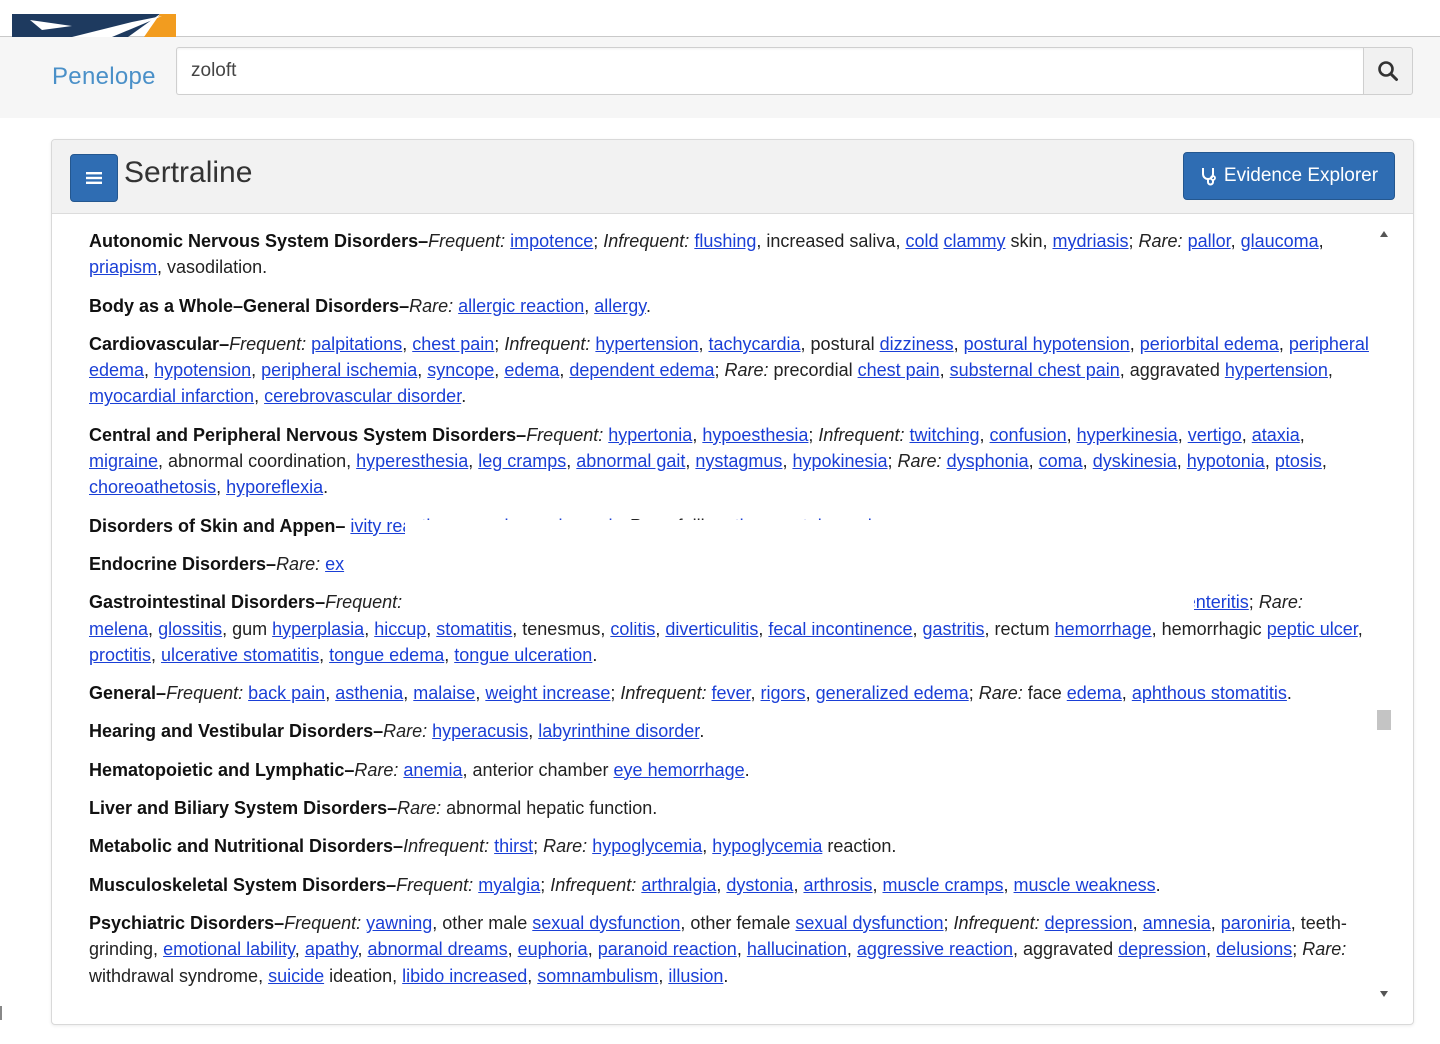 This screenshot has height=1044, width=1440. Describe the element at coordinates (695, 976) in the screenshot. I see `term-link: illusion` at that location.